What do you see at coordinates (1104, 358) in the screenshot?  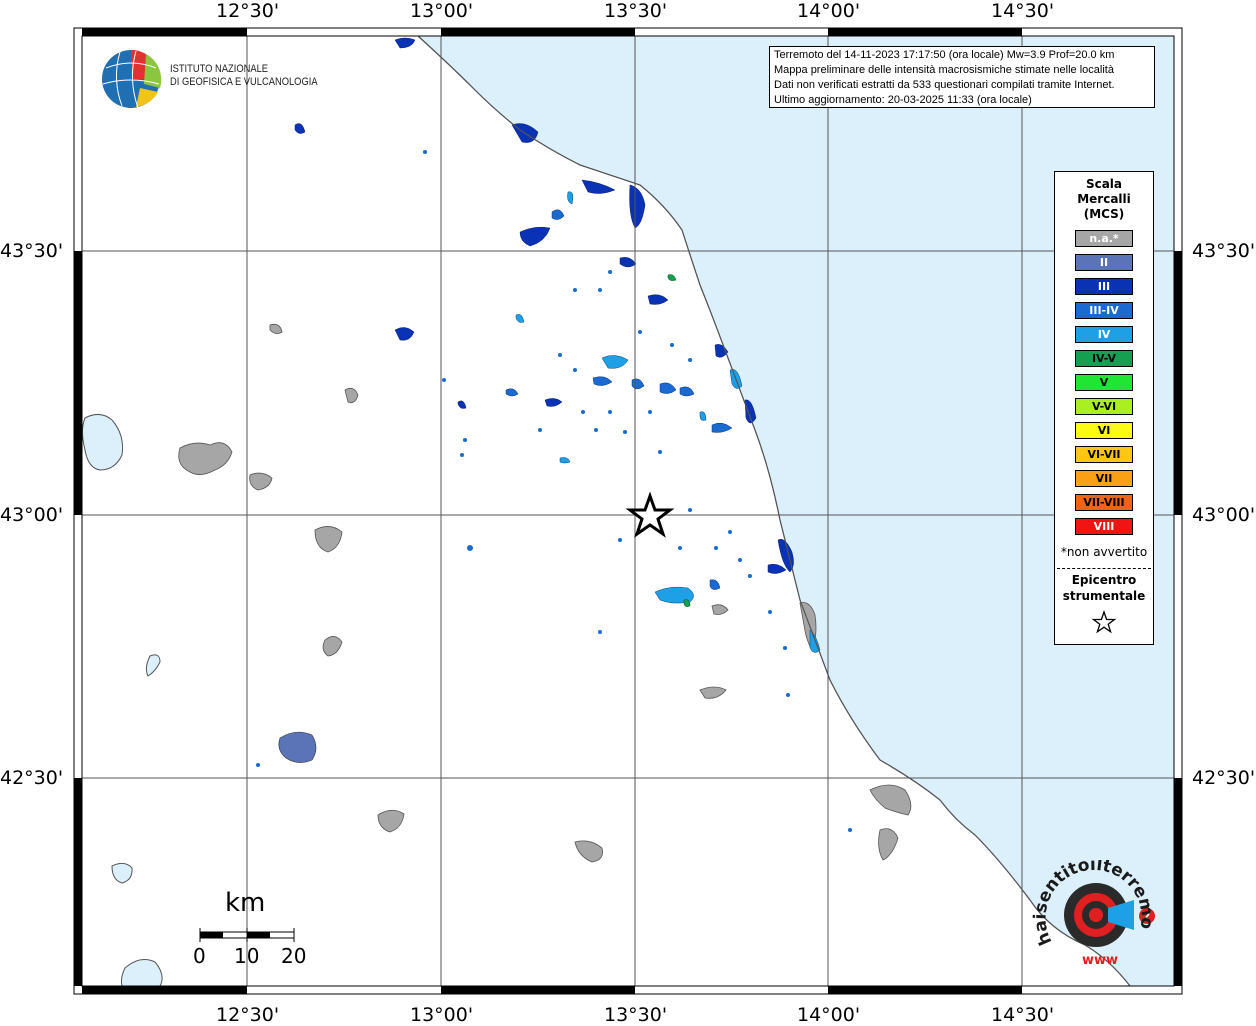 I see `legend-swatch-5: IV-V` at bounding box center [1104, 358].